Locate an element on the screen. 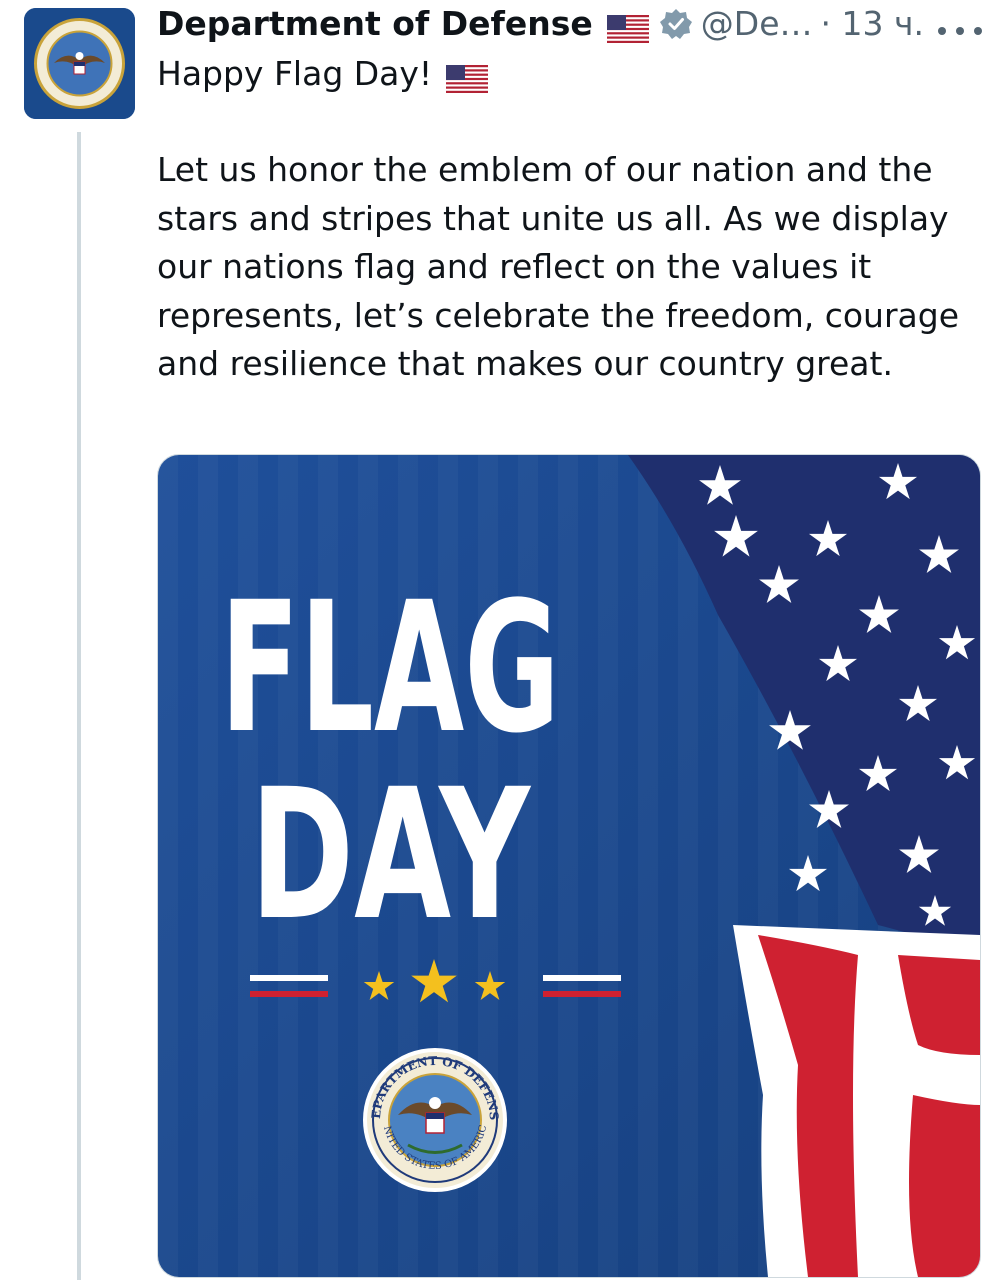 Image resolution: width=1004 pixels, height=1280 pixels. headline-day: DAY is located at coordinates (391, 855).